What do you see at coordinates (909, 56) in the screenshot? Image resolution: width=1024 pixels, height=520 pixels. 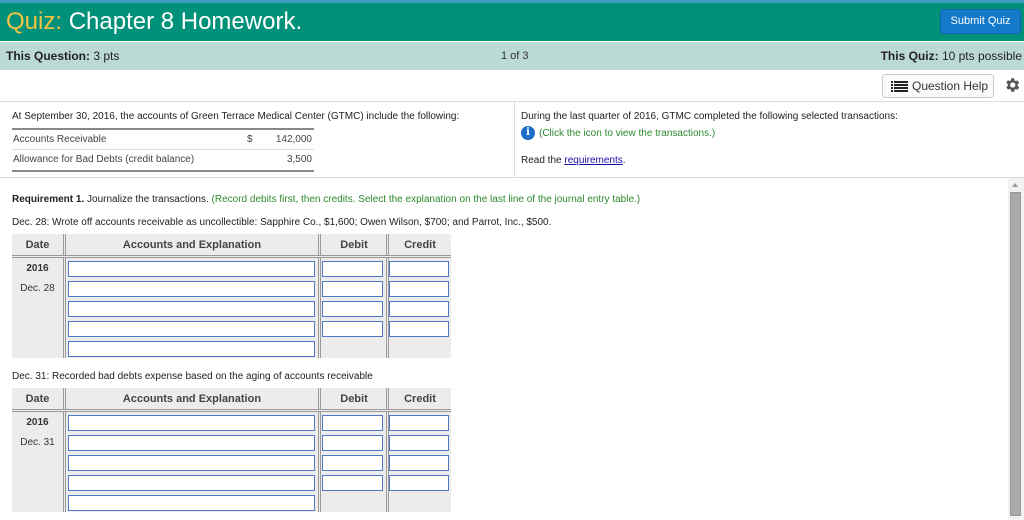 I see `quiz-points-label: This Quiz:` at bounding box center [909, 56].